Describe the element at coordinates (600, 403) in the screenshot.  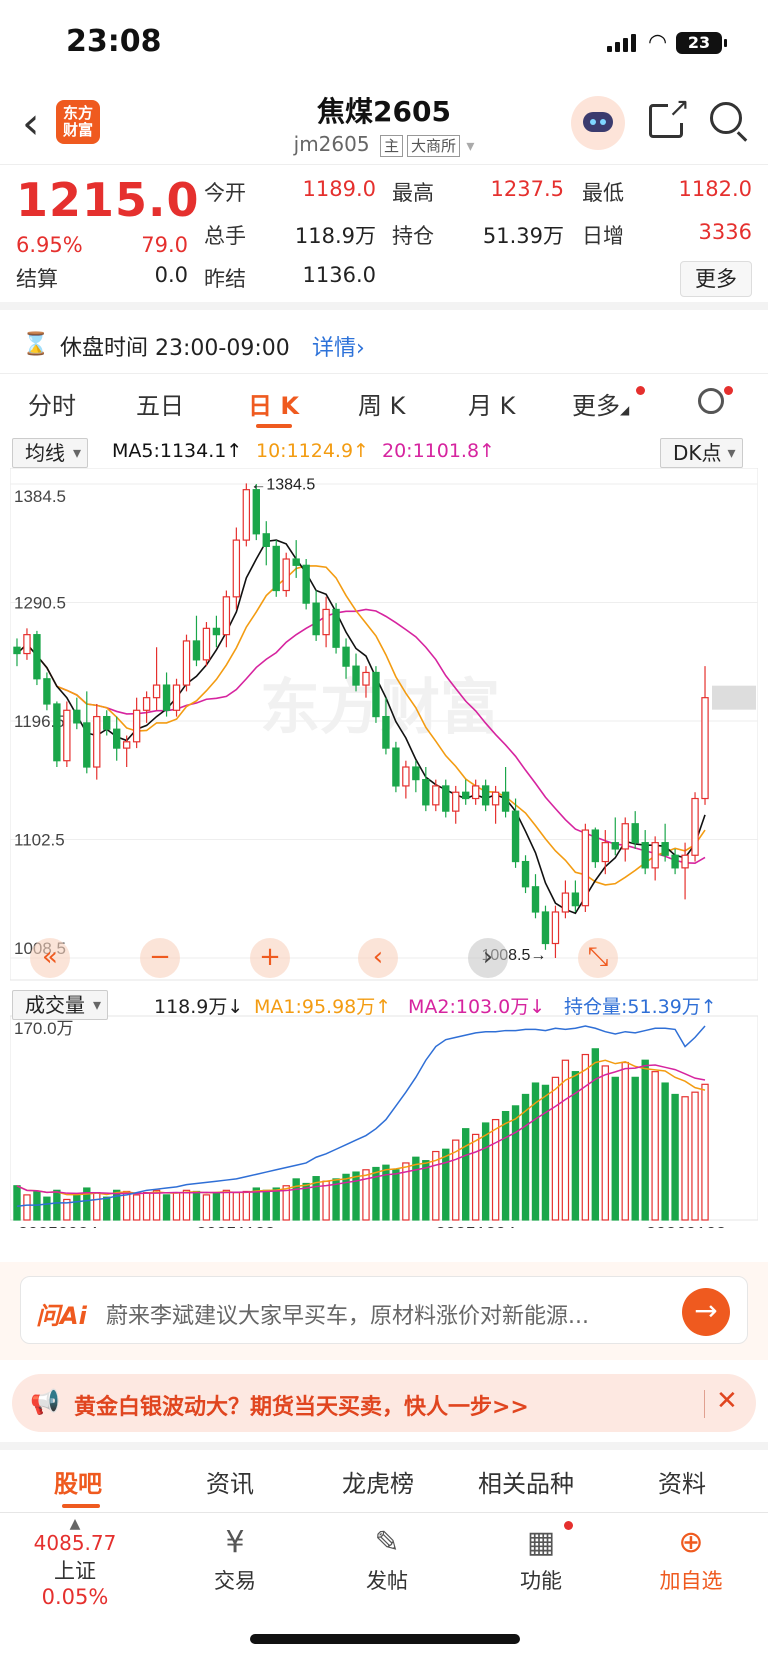
I see `tab-more: 更多◢` at that location.